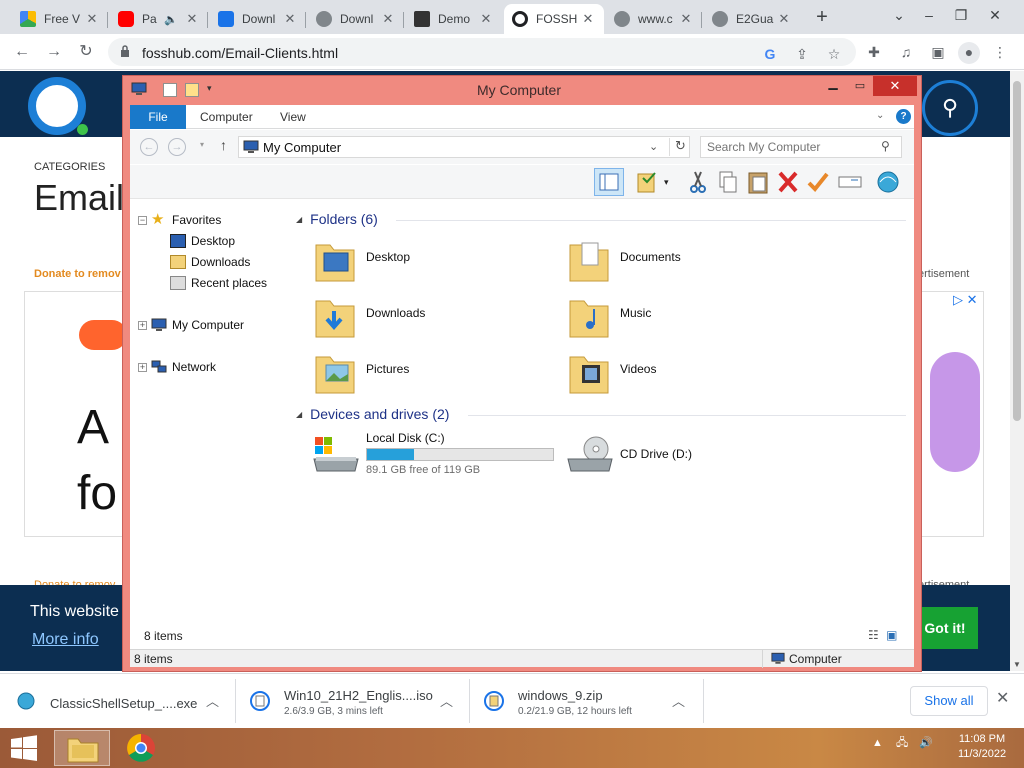 This screenshot has height=768, width=1024. Describe the element at coordinates (1017, 251) in the screenshot. I see `scrollbar-thumb` at that location.